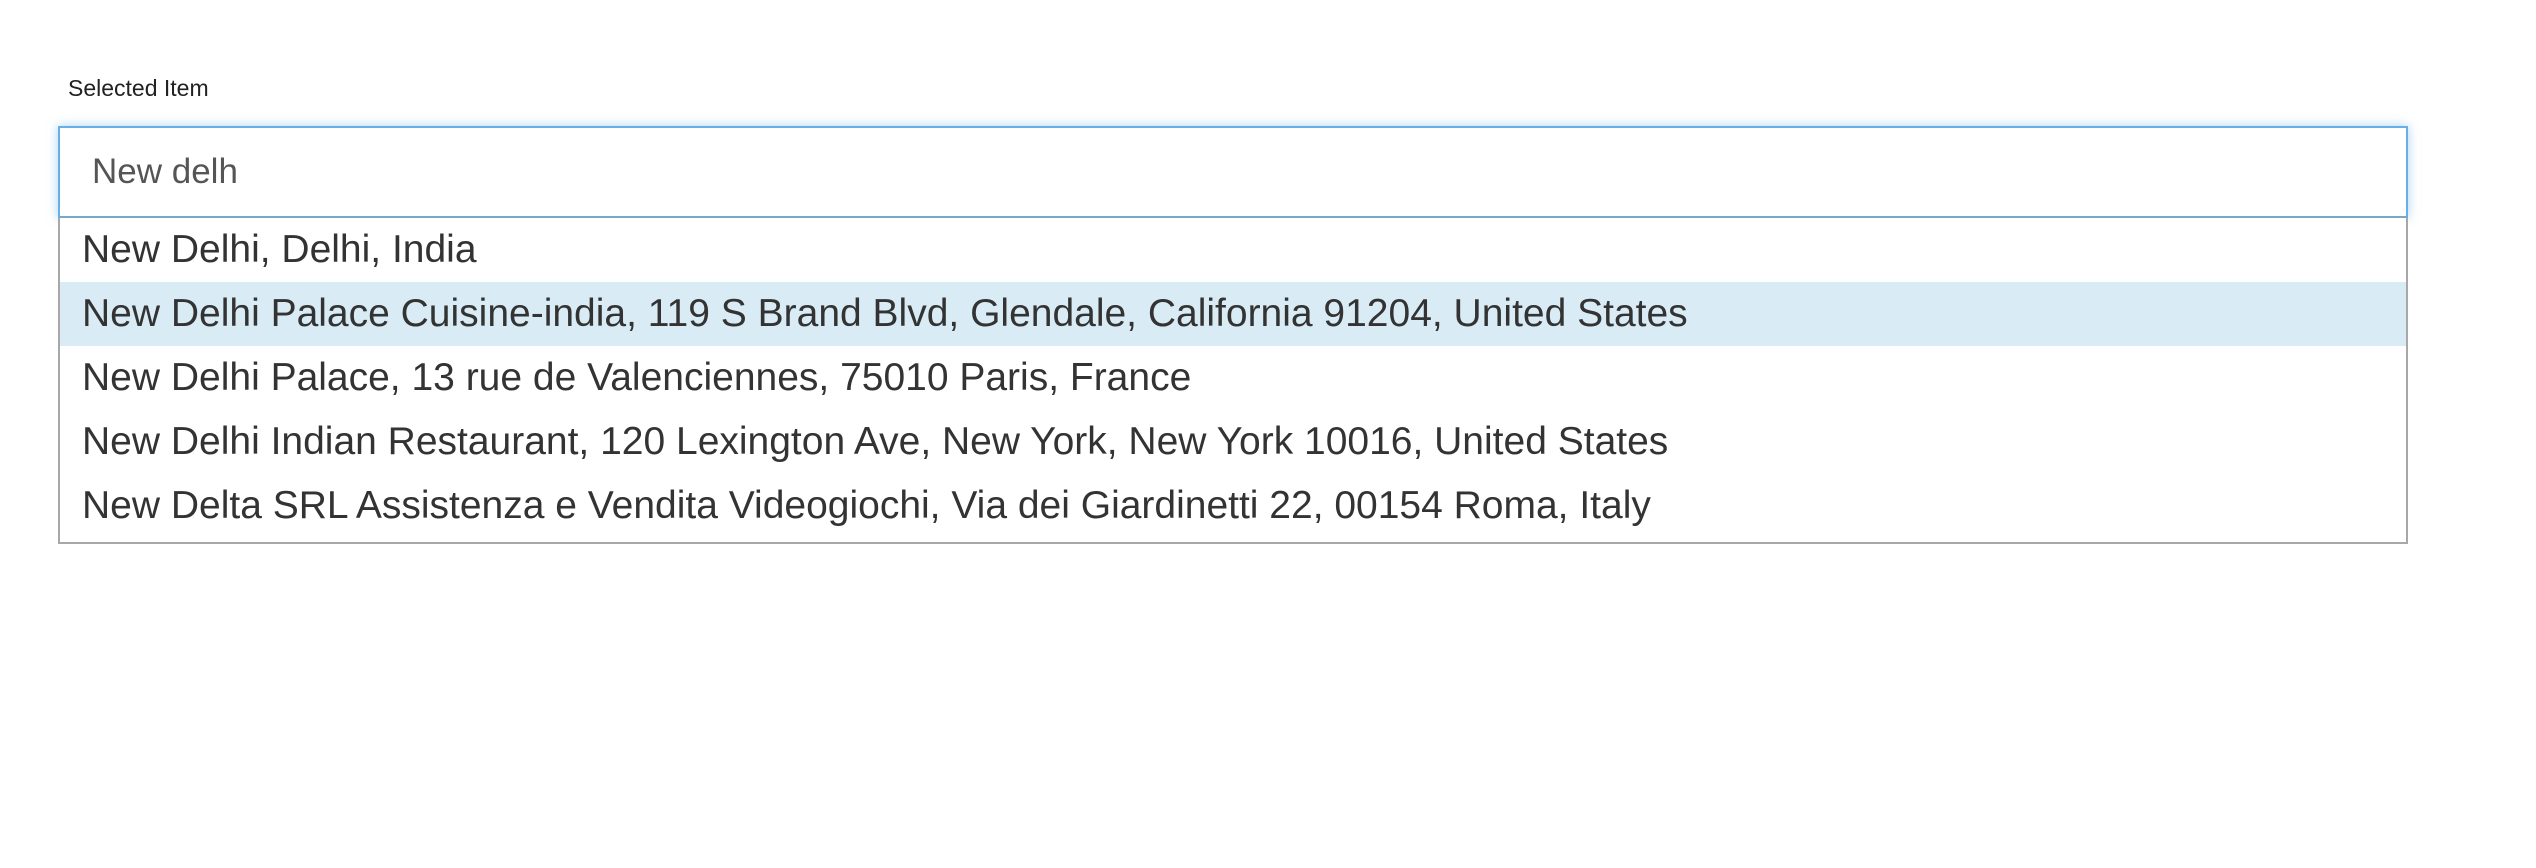 This screenshot has width=2536, height=868. Describe the element at coordinates (138, 88) in the screenshot. I see `selected-item-label: Selected Item` at that location.